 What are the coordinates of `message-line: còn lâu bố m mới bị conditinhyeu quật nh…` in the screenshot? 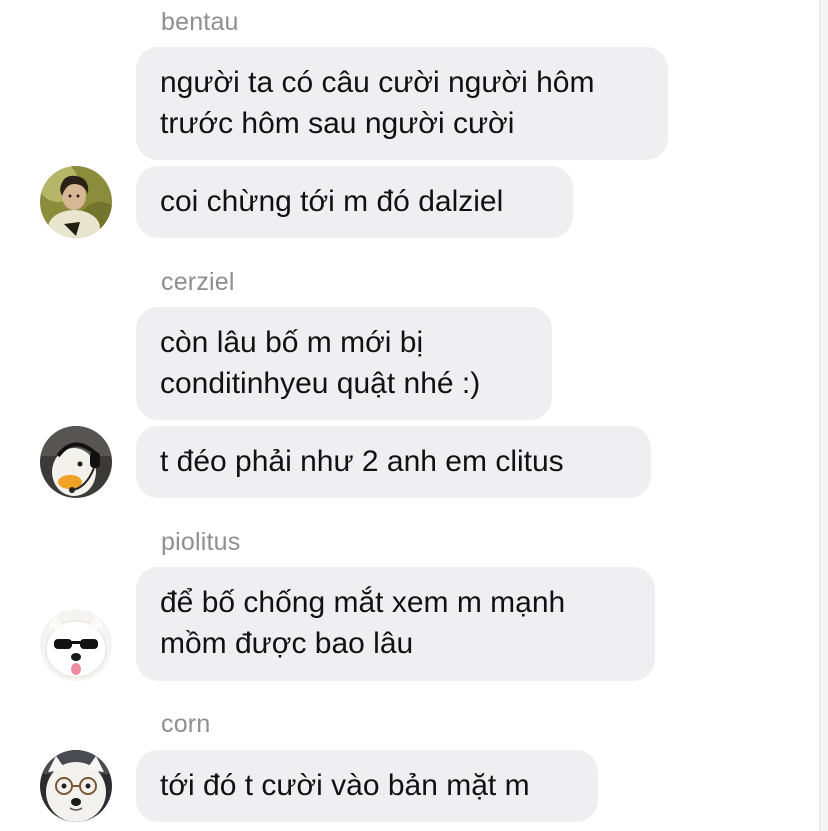 It's located at (320, 363).